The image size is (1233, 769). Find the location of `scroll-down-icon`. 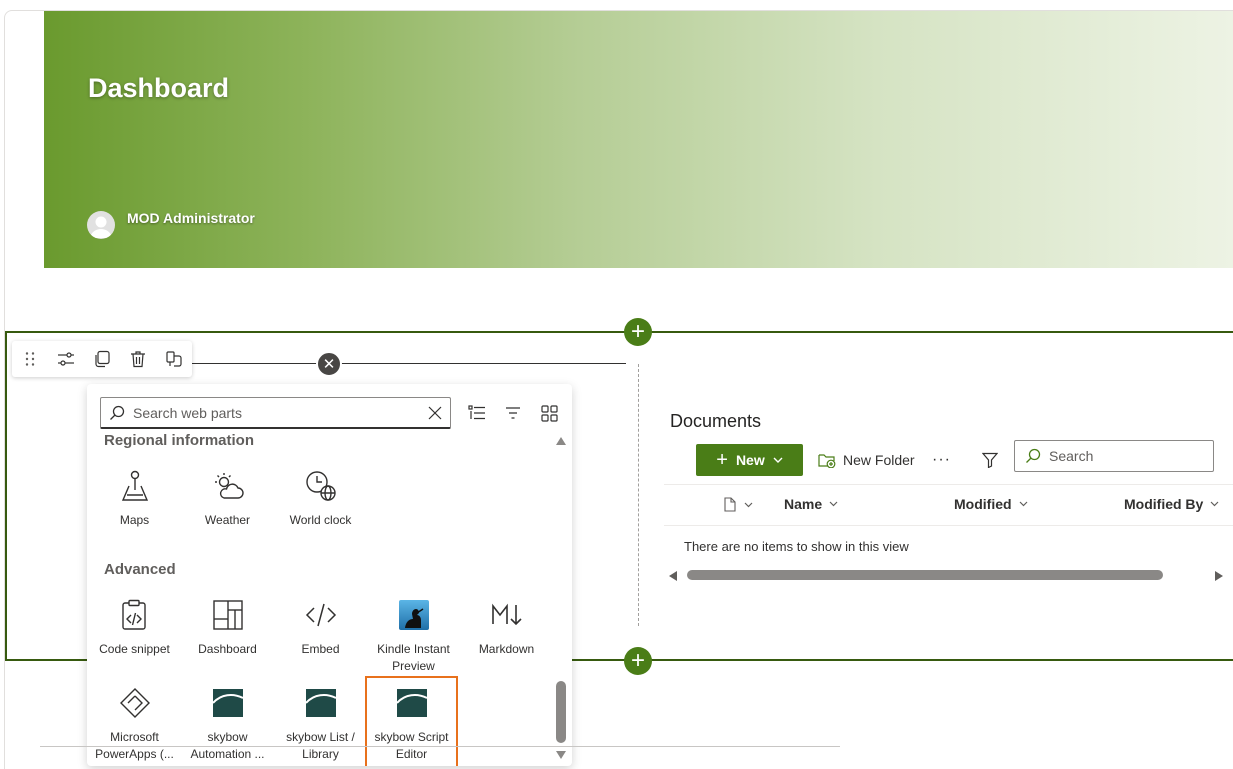

scroll-down-icon is located at coordinates (561, 755).